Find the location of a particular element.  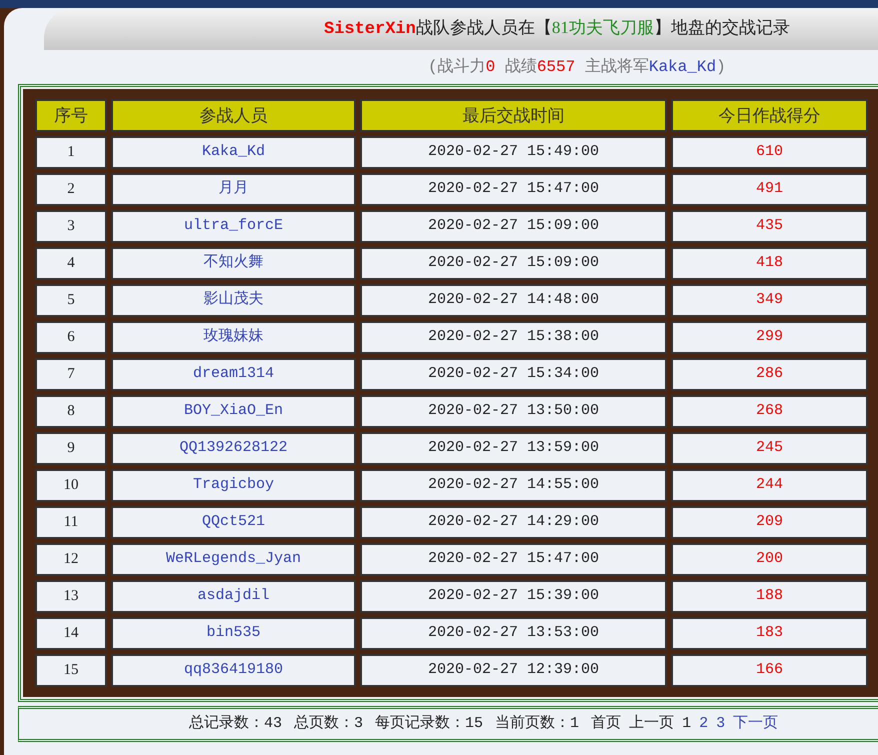

table-cell: 2020-02-27 15:34:00 is located at coordinates (513, 374).